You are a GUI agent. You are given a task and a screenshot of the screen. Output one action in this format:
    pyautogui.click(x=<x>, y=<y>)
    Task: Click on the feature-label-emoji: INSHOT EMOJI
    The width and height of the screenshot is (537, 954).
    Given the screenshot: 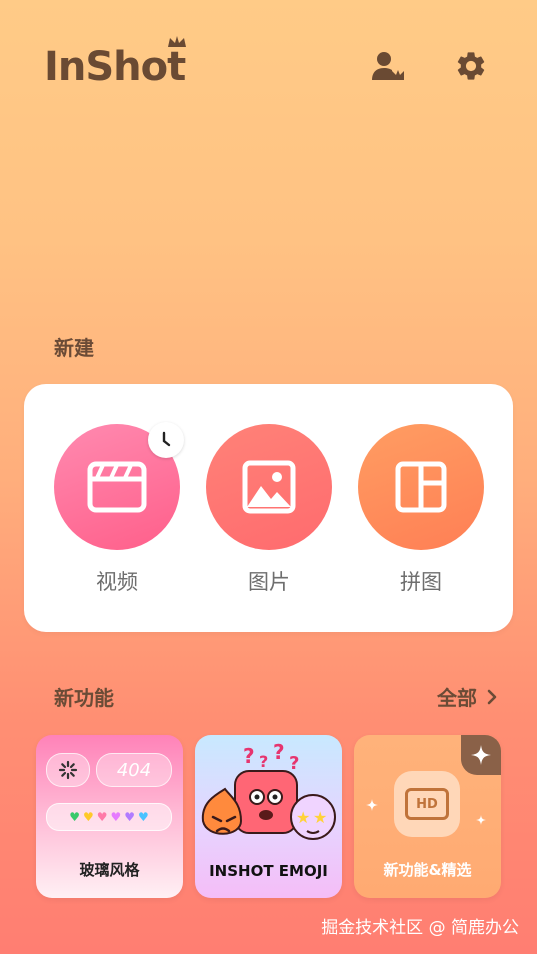 What is the action you would take?
    pyautogui.click(x=268, y=871)
    